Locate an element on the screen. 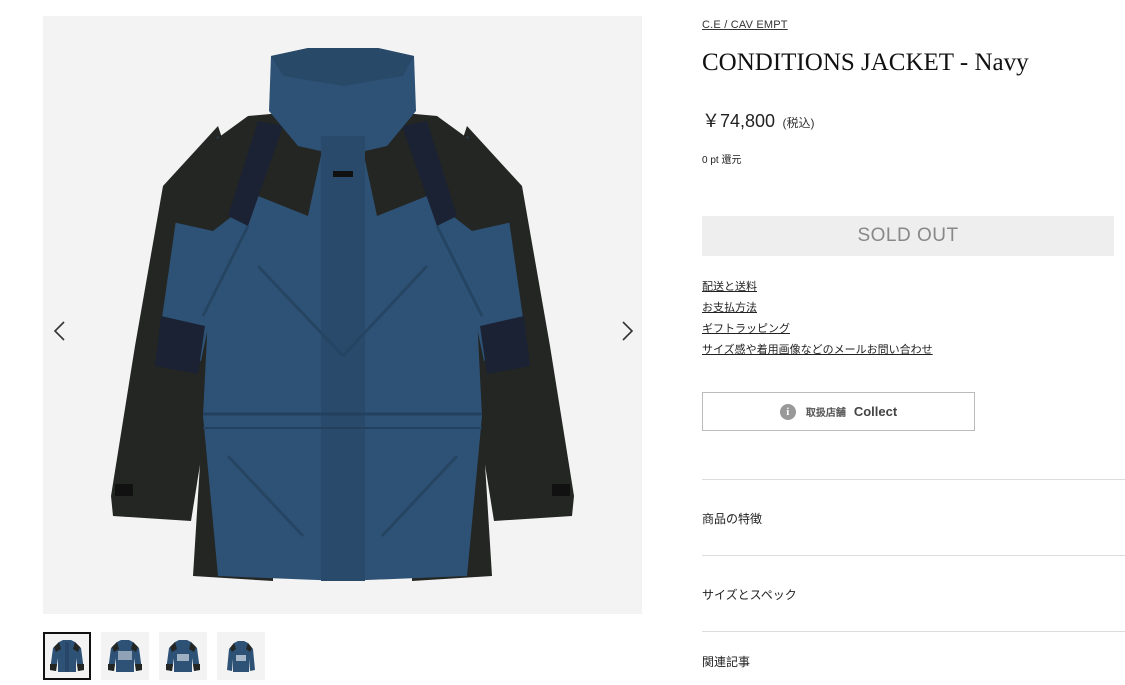 The height and width of the screenshot is (685, 1125). product-title: CONDITIONS JACKET - Navy is located at coordinates (865, 62).